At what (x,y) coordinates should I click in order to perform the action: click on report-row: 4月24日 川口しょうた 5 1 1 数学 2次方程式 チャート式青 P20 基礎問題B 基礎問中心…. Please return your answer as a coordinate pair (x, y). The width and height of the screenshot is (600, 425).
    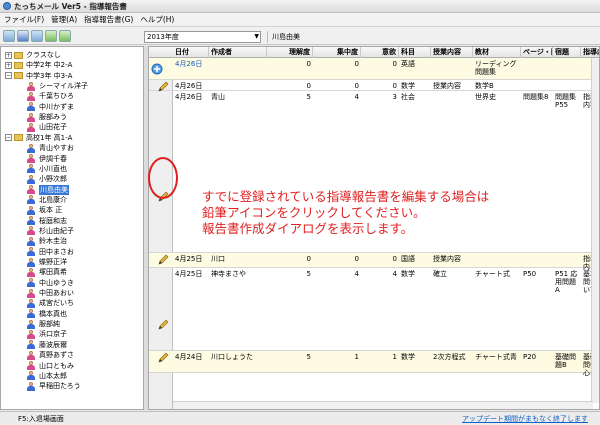
    Looking at the image, I should click on (374, 364).